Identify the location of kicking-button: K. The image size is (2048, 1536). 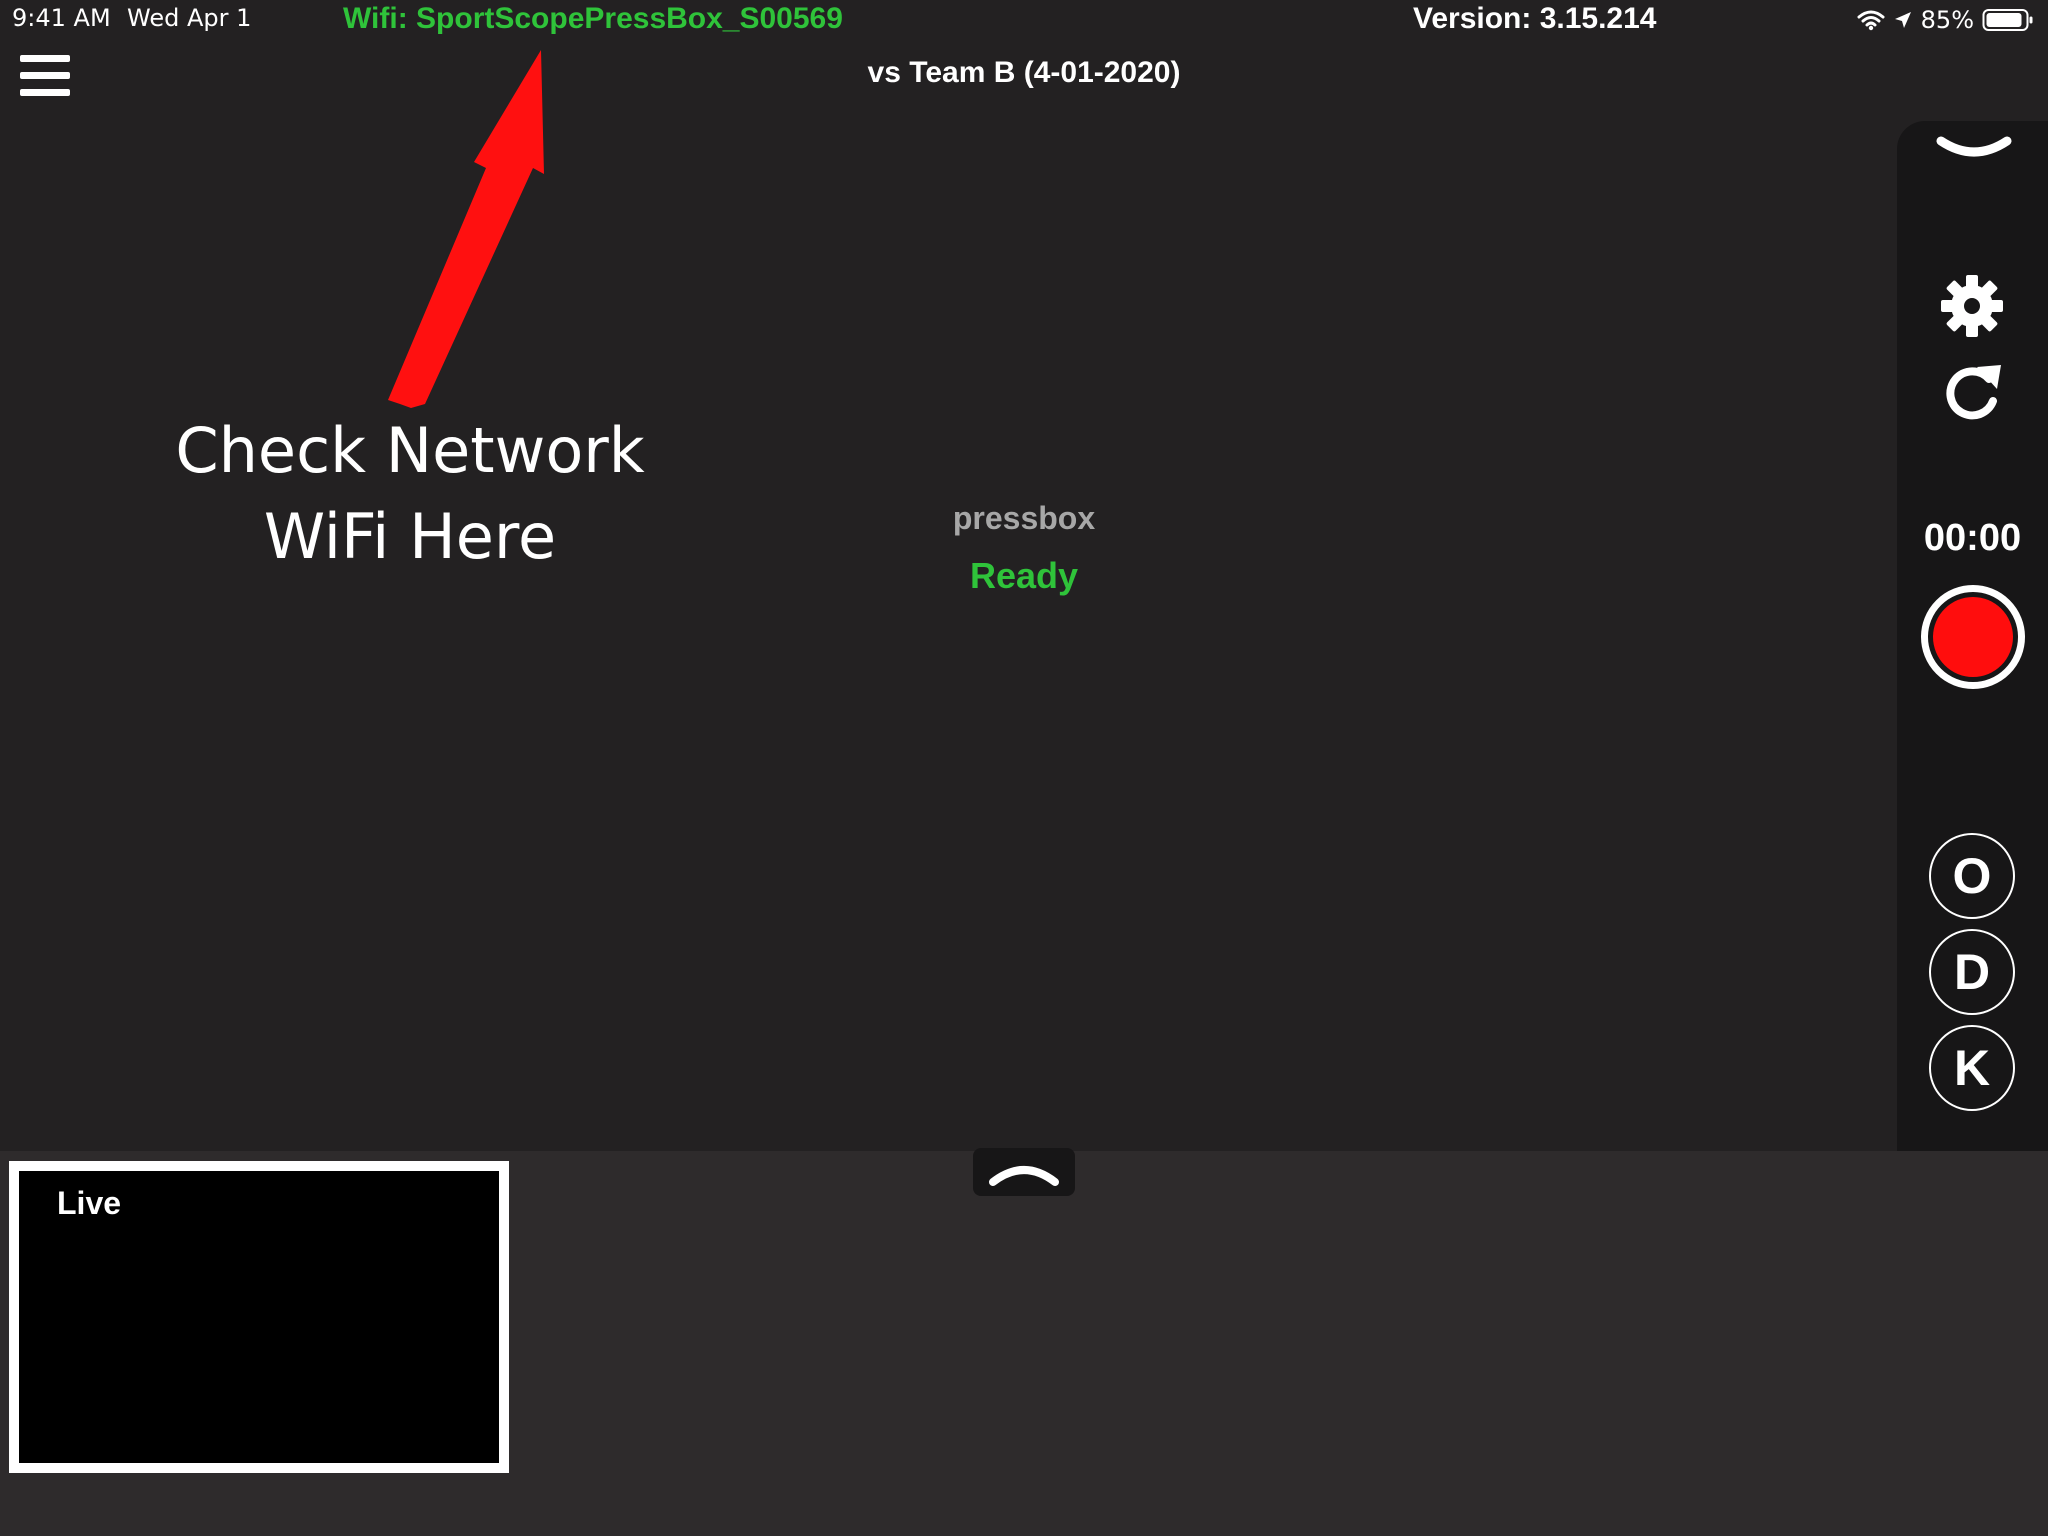
(1972, 1068).